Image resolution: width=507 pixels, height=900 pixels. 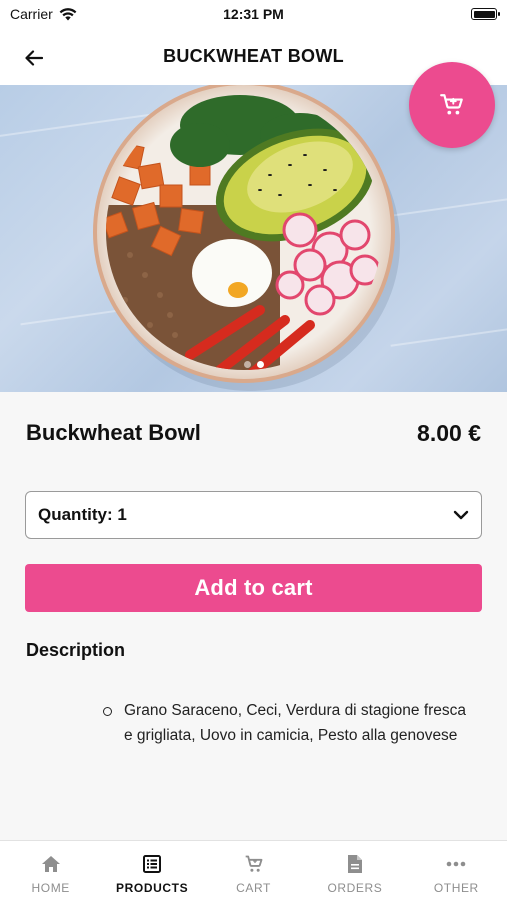 I want to click on status-bar: Carrier 12:31 PM, so click(x=253, y=15).